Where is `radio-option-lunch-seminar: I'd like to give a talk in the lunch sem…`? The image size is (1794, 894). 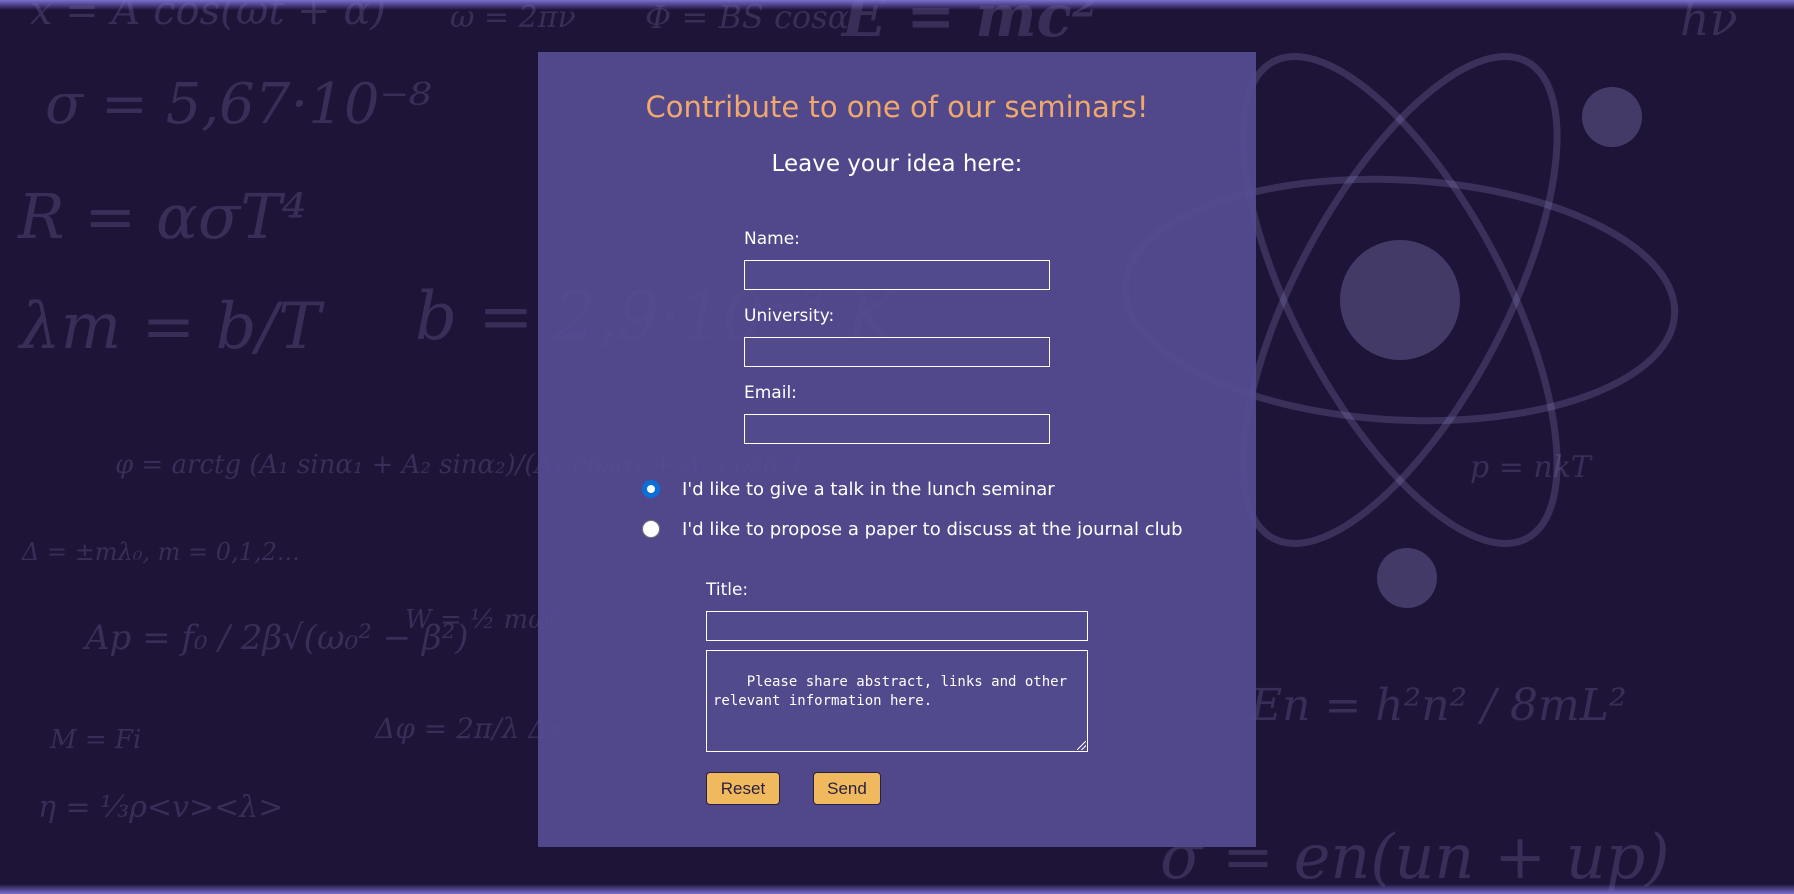 radio-option-lunch-seminar: I'd like to give a talk in the lunch sem… is located at coordinates (848, 489).